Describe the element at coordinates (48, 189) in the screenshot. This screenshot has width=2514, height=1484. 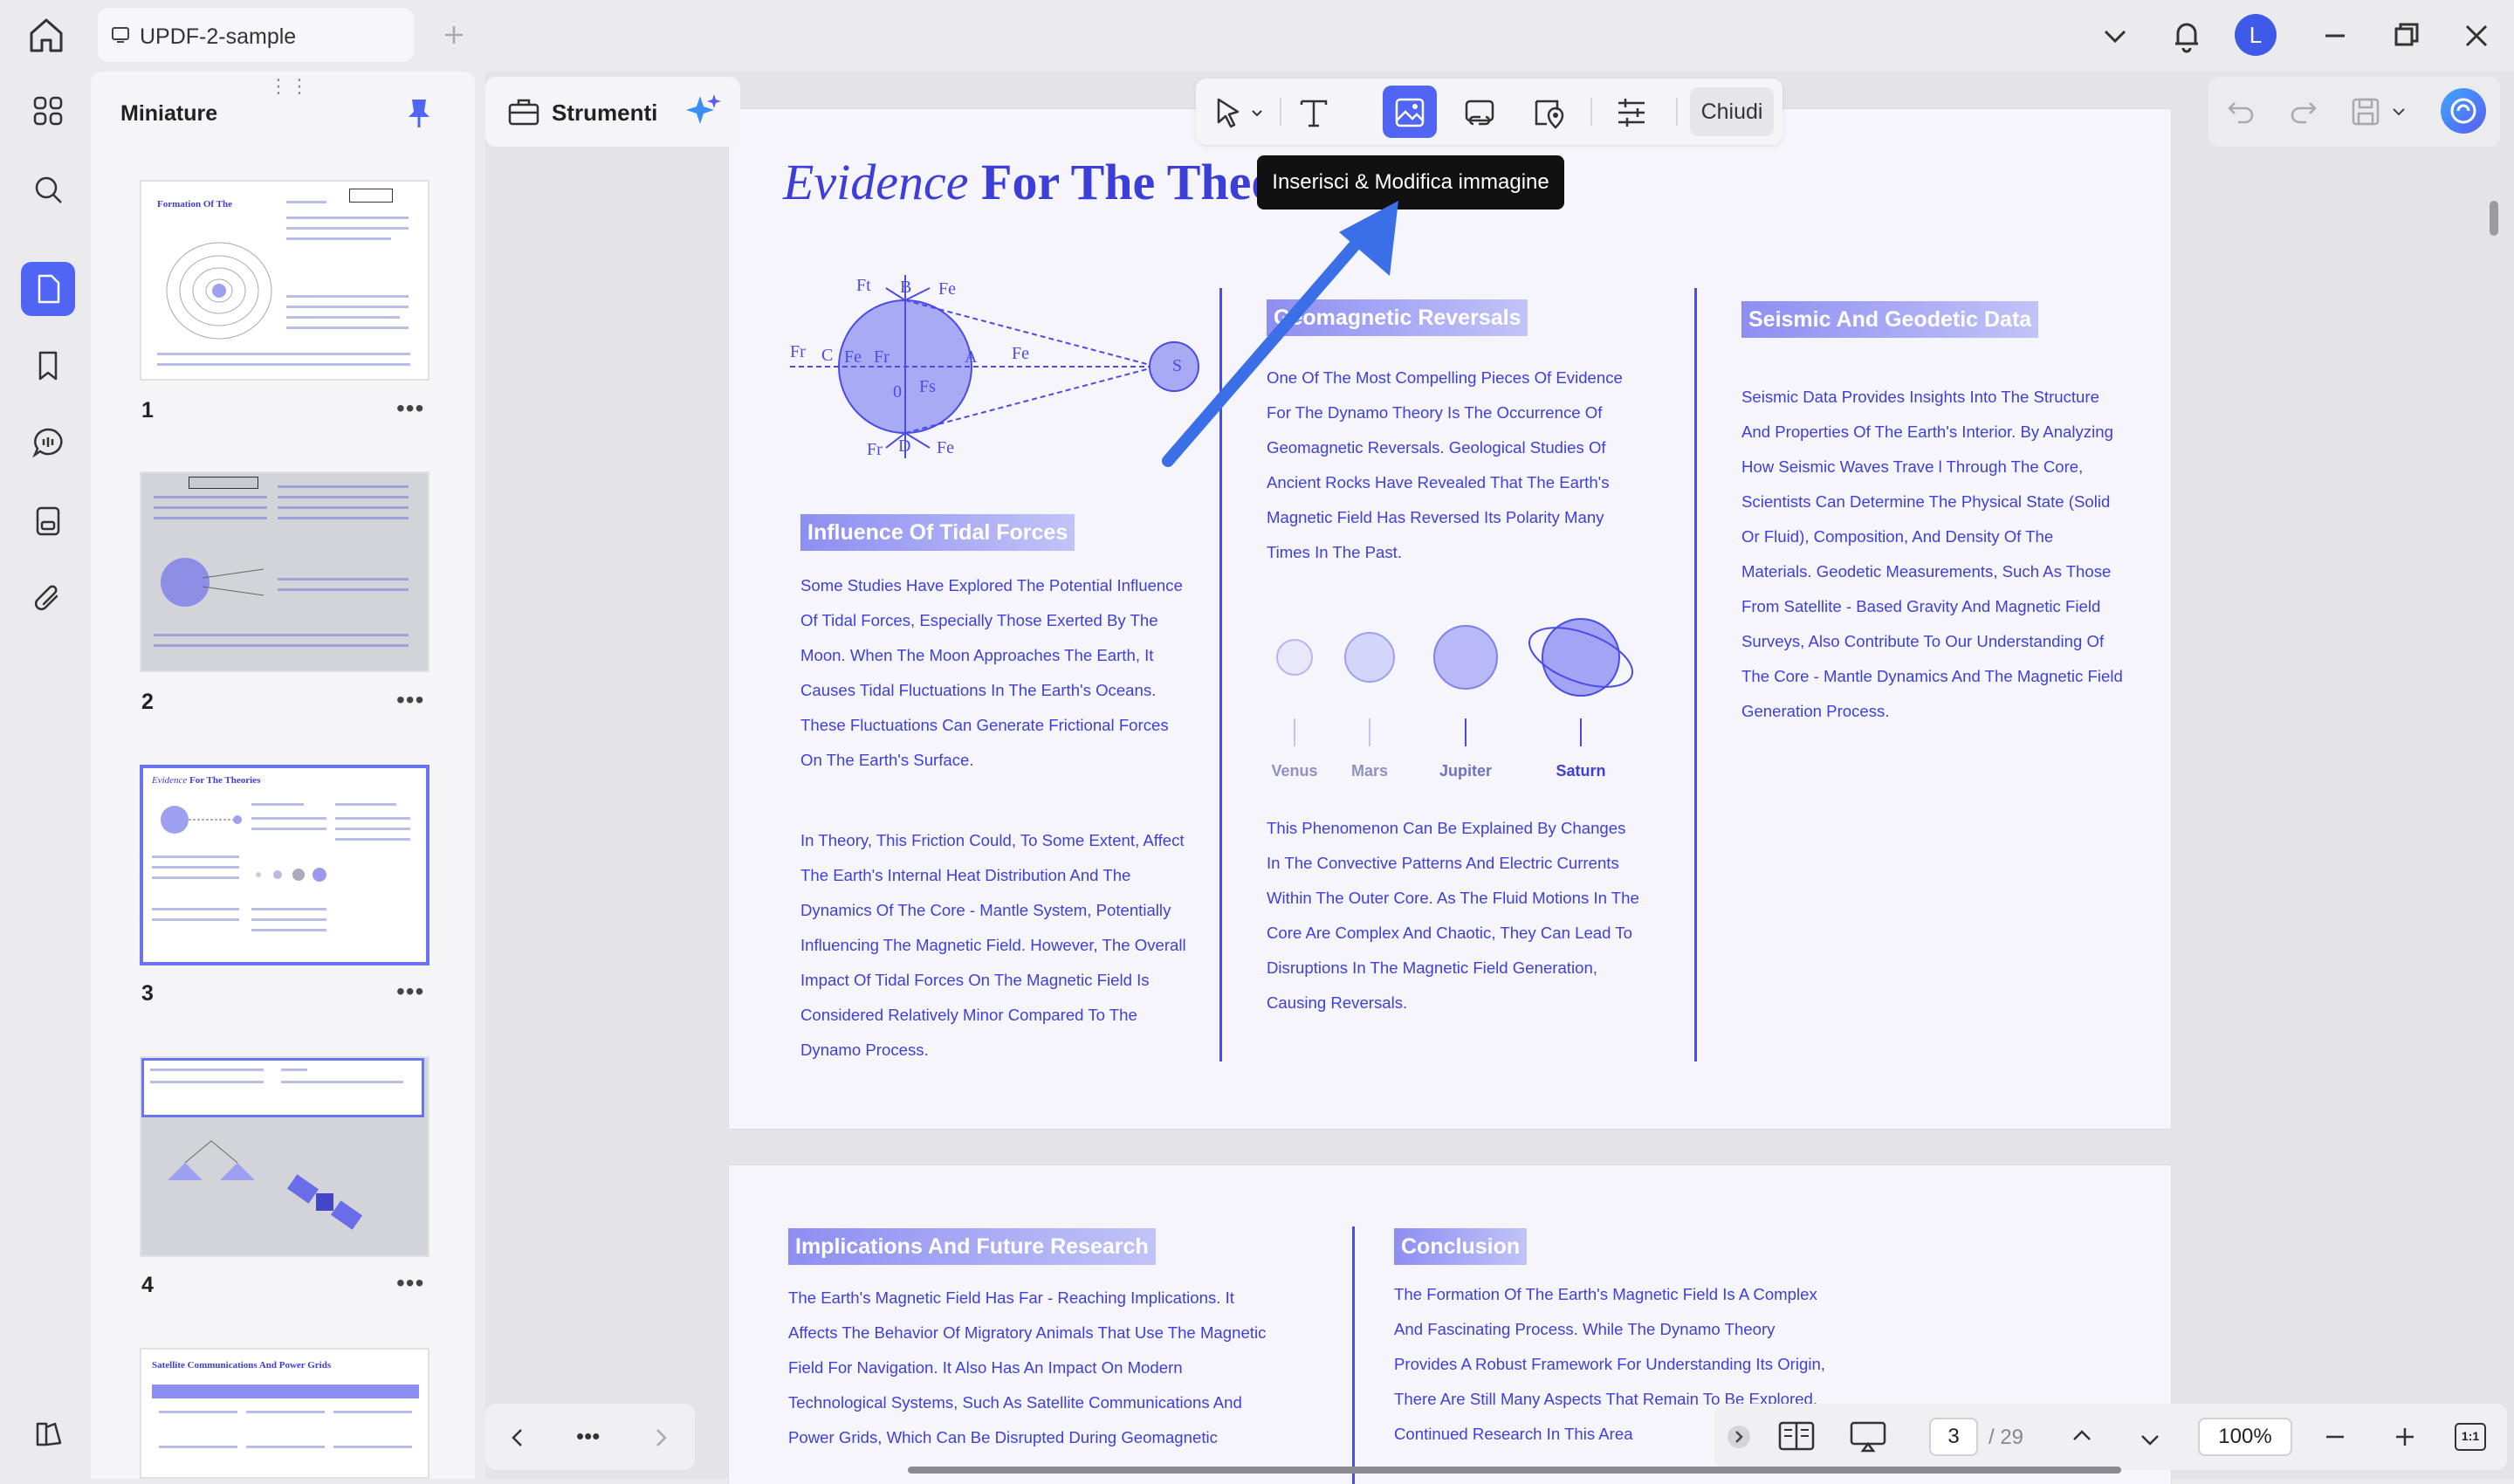
I see `search-button` at that location.